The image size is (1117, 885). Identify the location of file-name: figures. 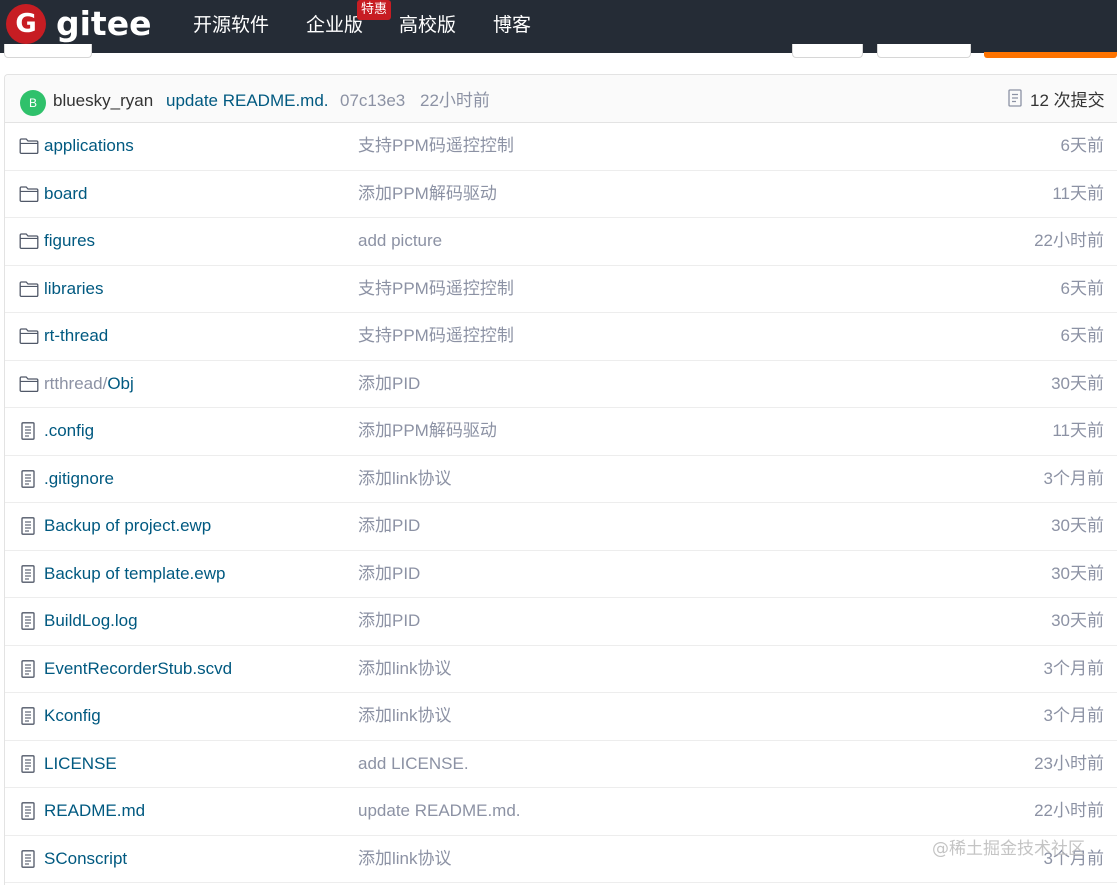
(70, 240).